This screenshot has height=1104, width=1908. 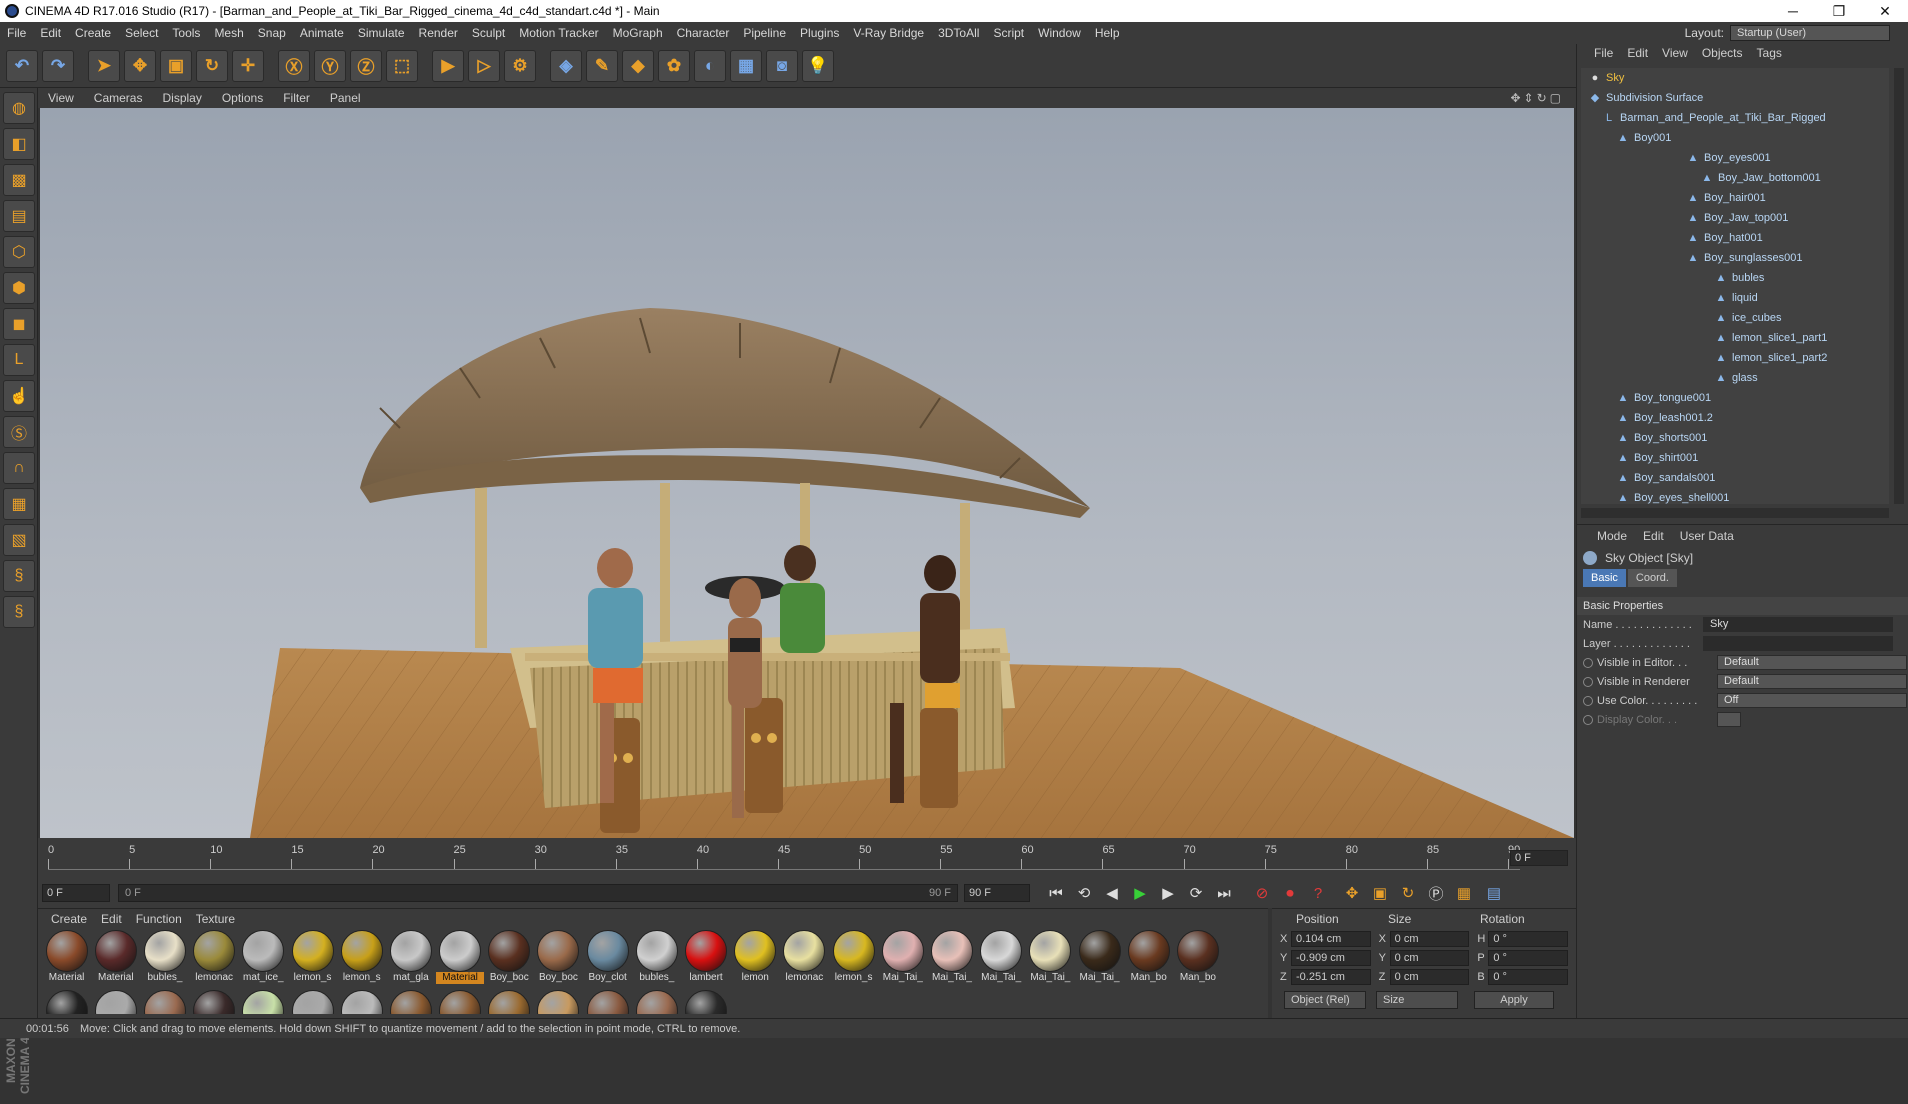 What do you see at coordinates (1735, 278) in the screenshot?
I see `object-tree-item: ▲ bubles` at bounding box center [1735, 278].